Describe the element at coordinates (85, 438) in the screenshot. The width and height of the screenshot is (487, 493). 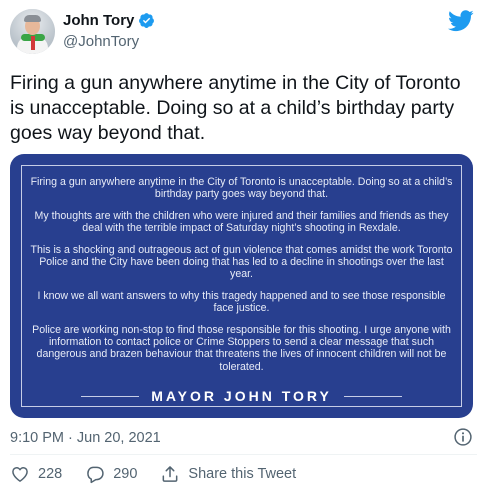
I see `tweet-timestamp: 9:10 PM · Jun 20, 2021` at that location.